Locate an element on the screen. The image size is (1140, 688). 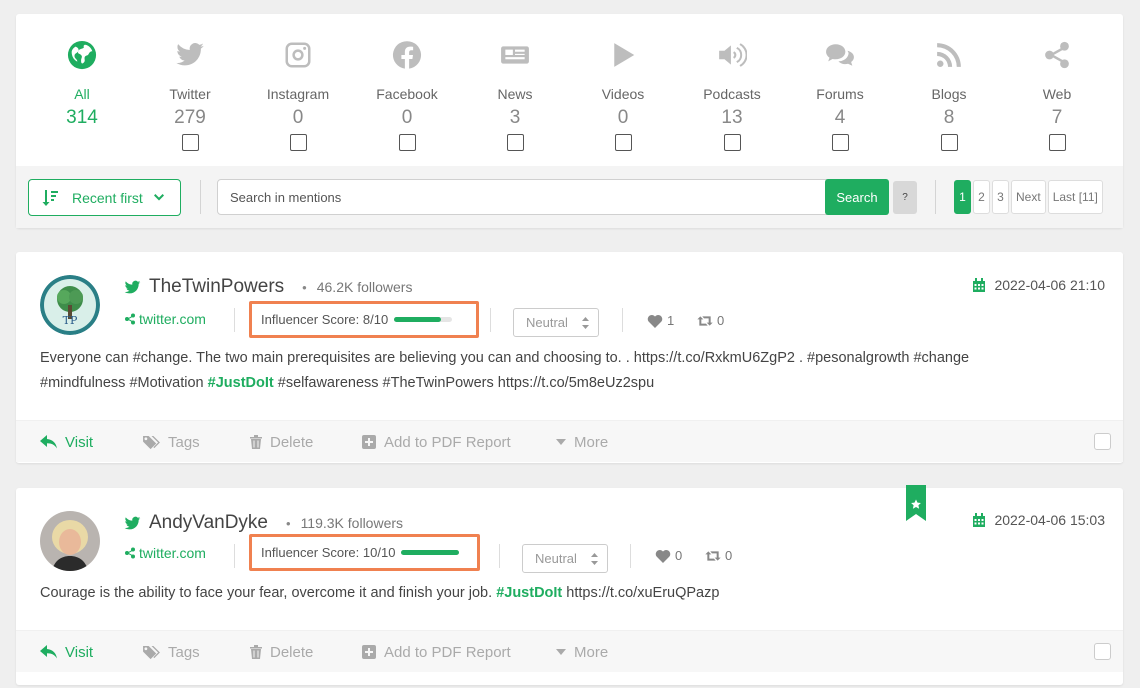
source-count: 13 is located at coordinates (732, 117).